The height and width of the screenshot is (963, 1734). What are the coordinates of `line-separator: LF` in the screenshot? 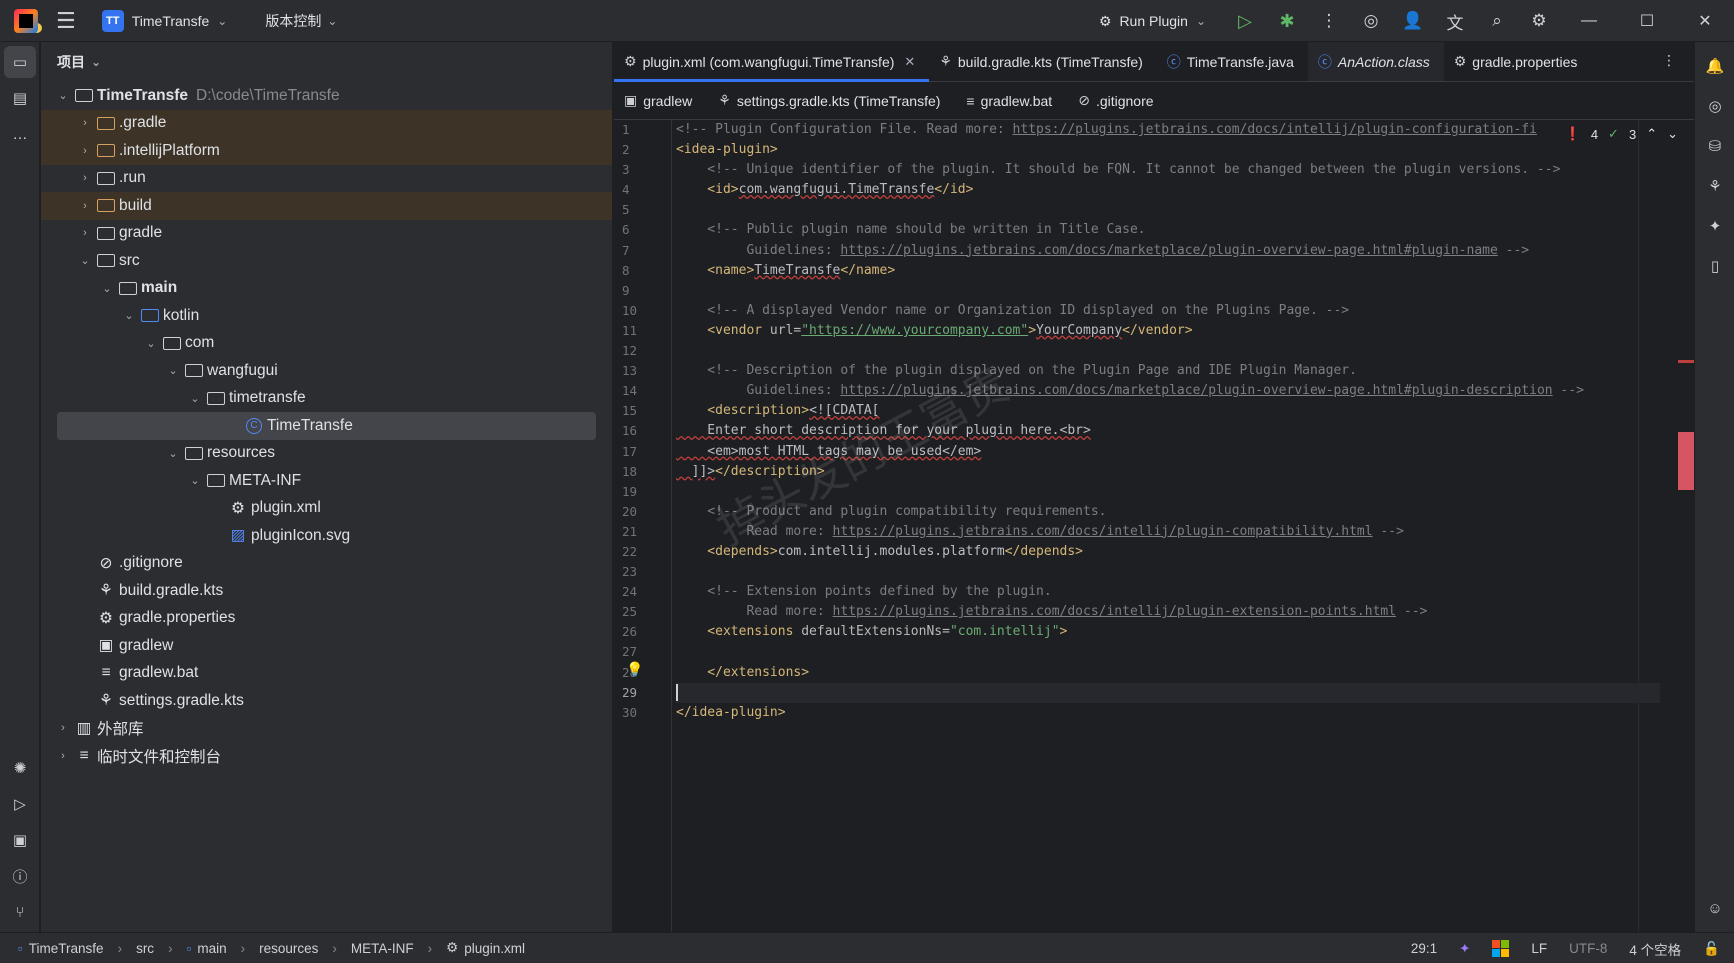 It's located at (1539, 948).